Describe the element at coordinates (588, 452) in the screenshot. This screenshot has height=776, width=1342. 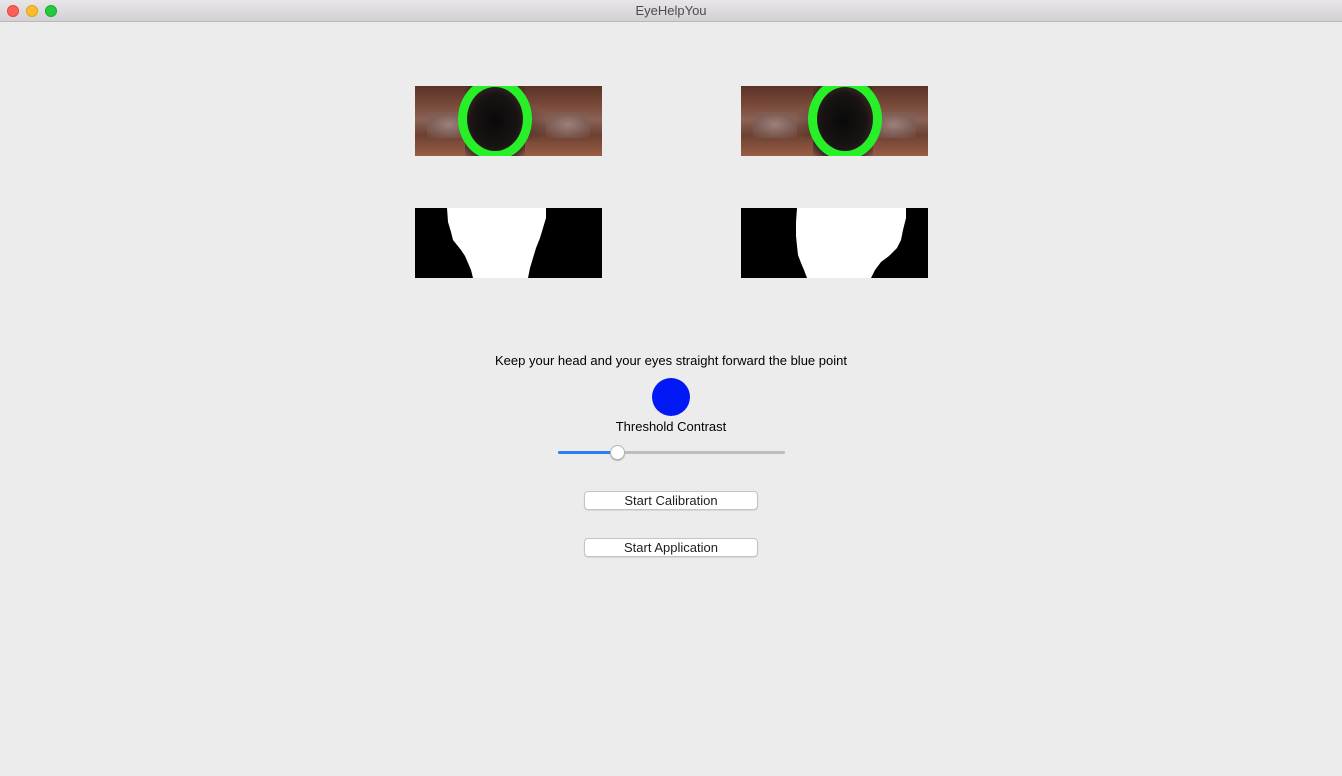
I see `slider-fill` at that location.